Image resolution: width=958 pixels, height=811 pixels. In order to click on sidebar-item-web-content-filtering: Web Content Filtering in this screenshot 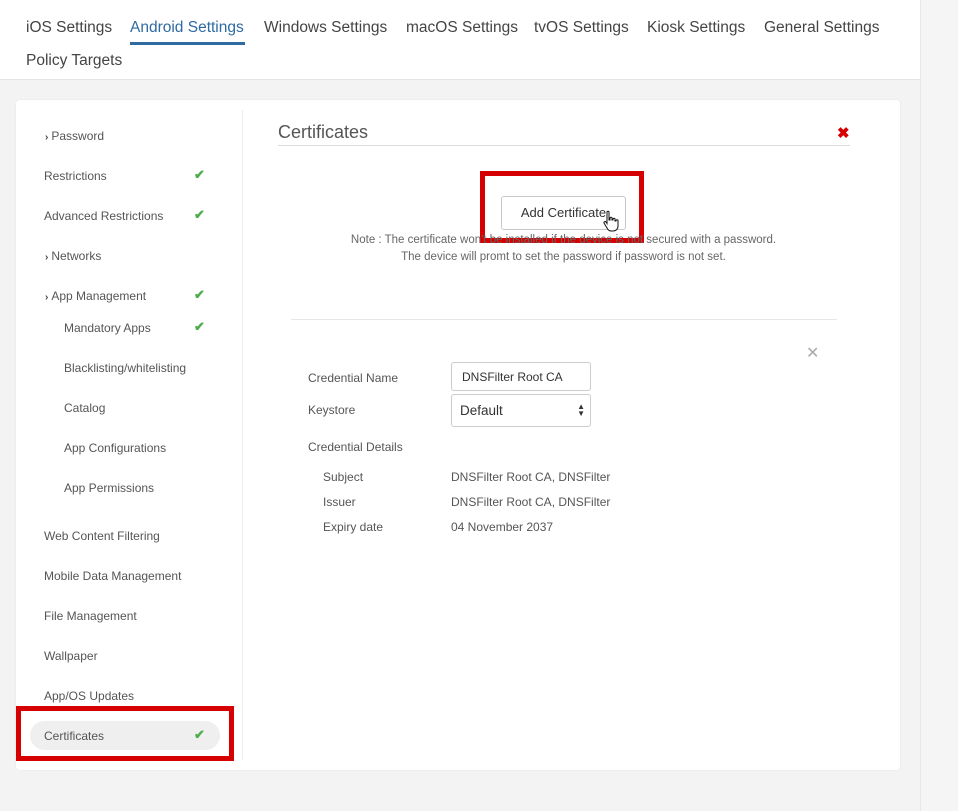, I will do `click(102, 536)`.